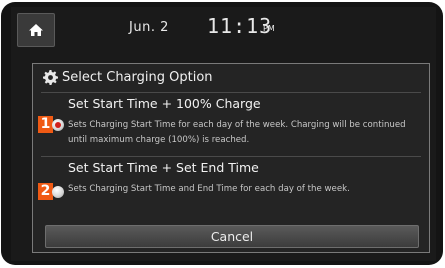 Image resolution: width=445 pixels, height=268 pixels. What do you see at coordinates (232, 236) in the screenshot?
I see `cancel-button: Cancel` at bounding box center [232, 236].